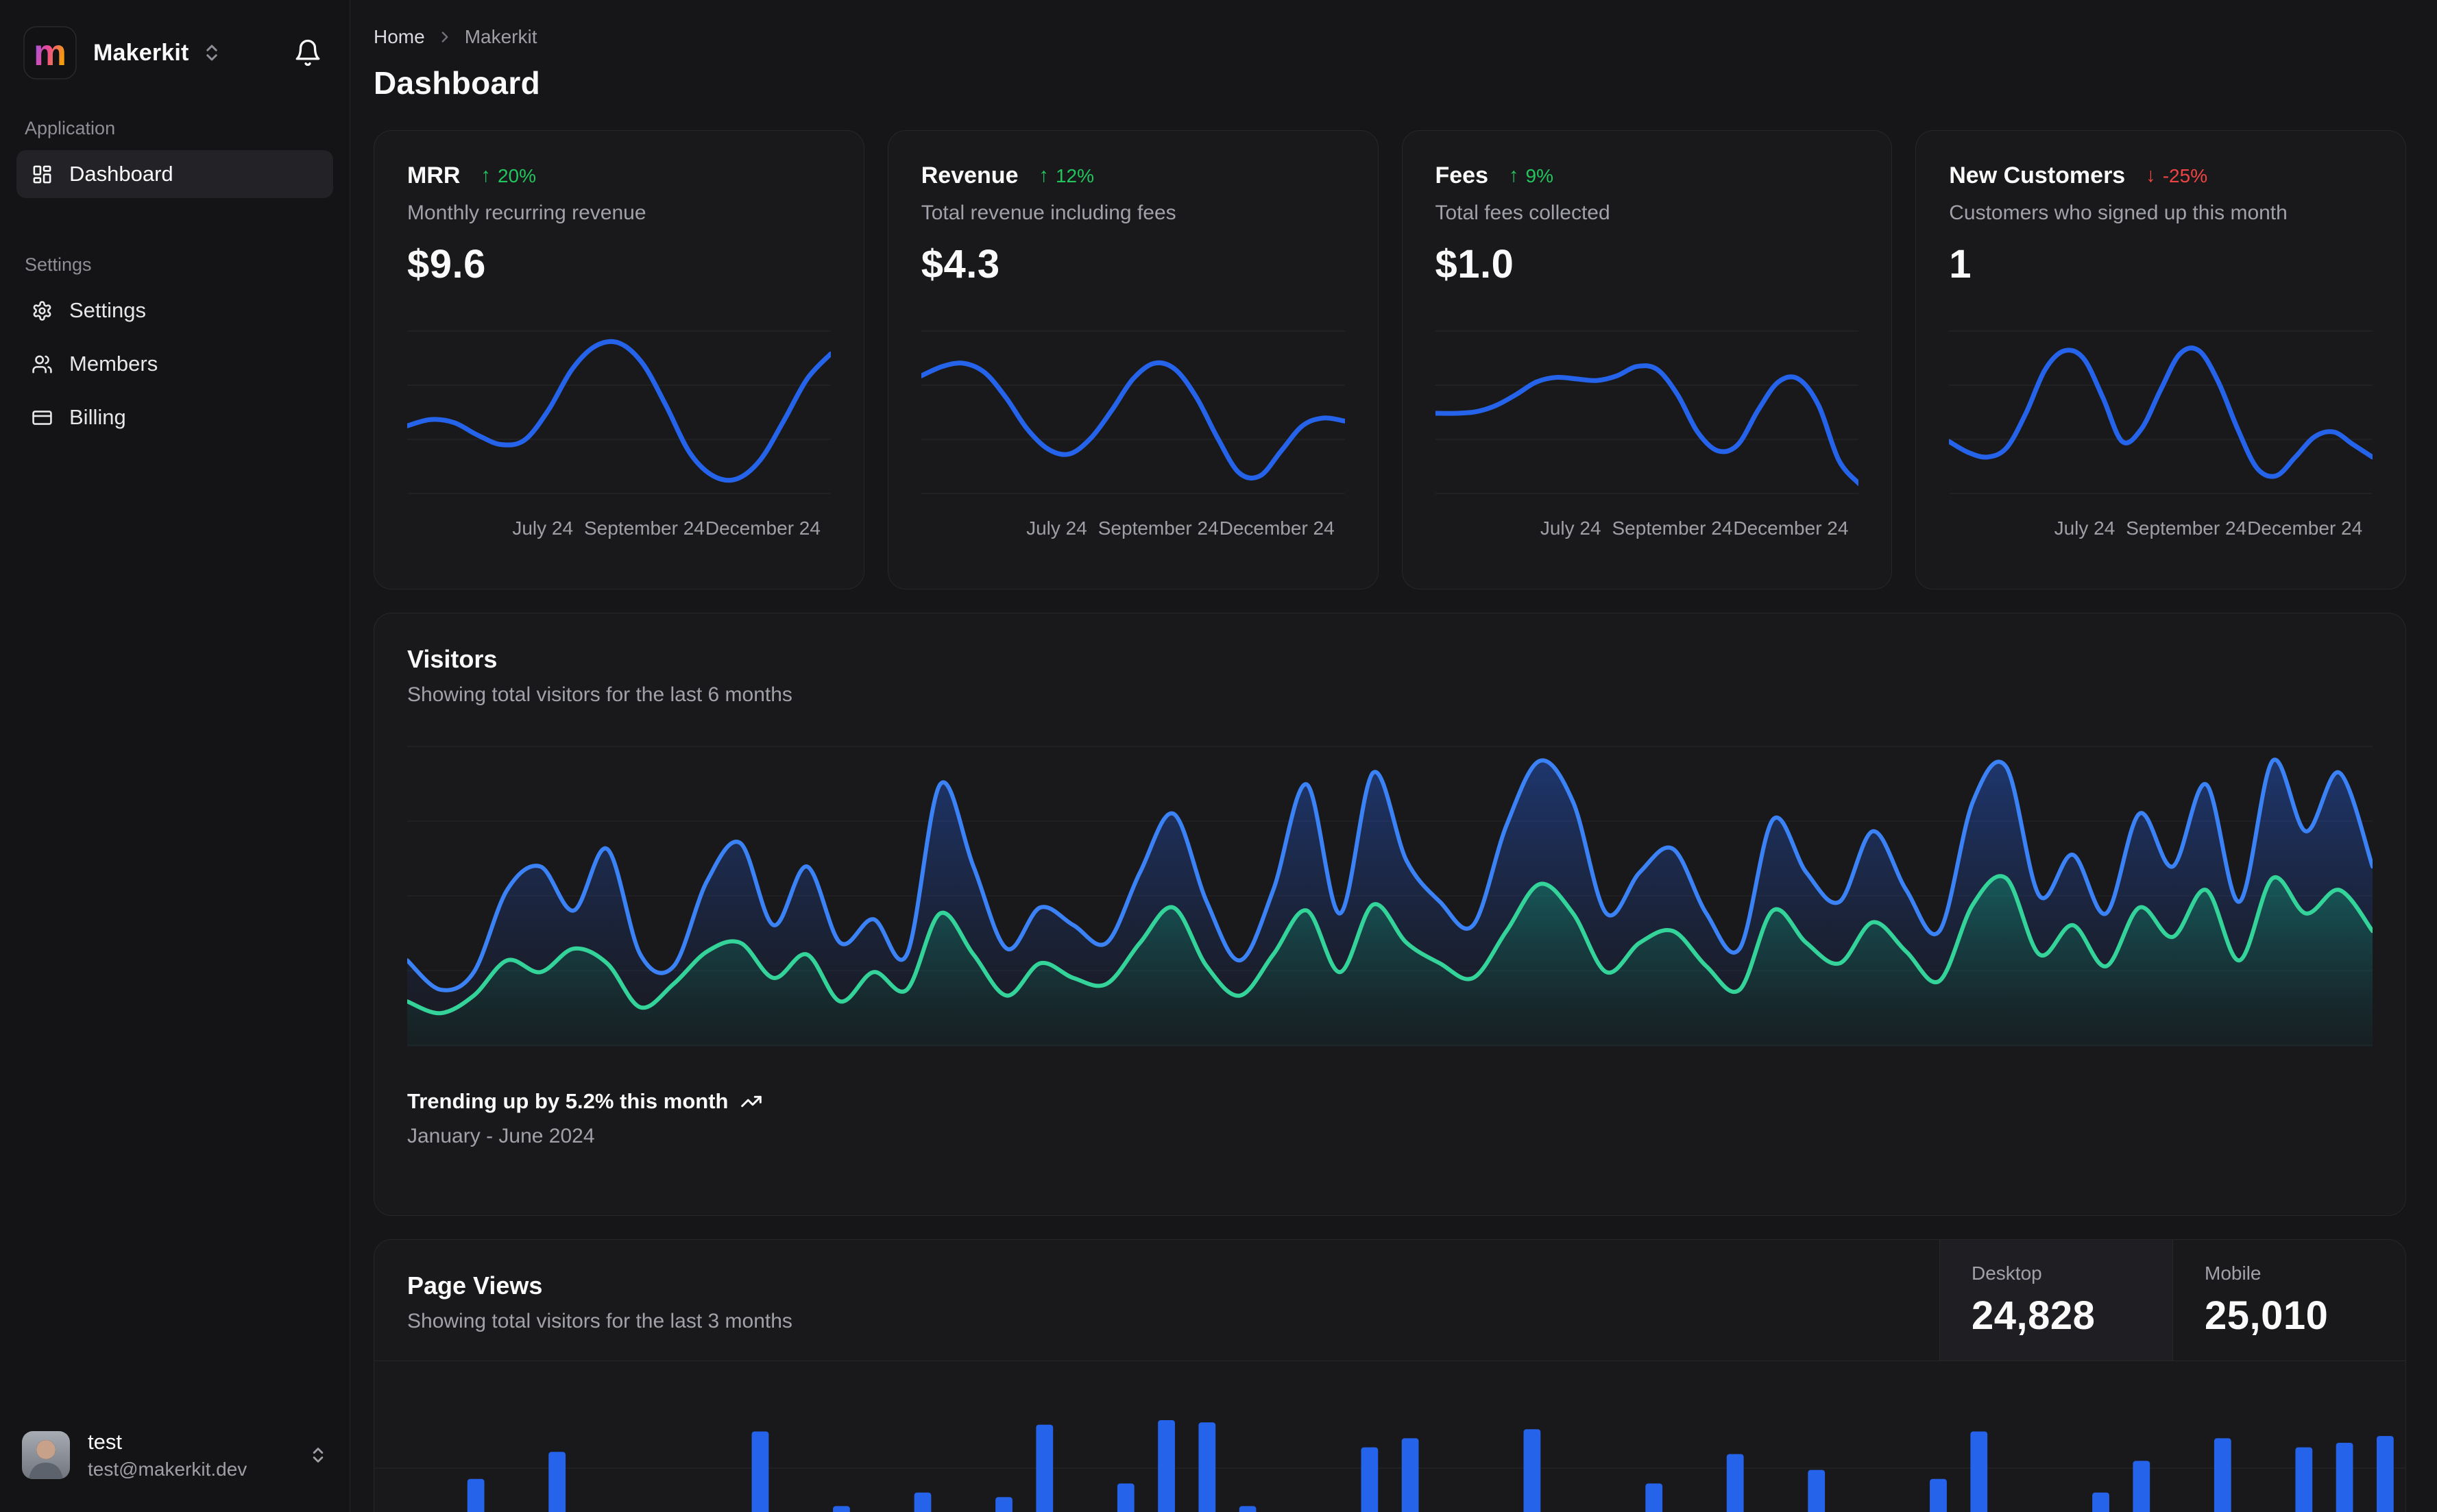  Describe the element at coordinates (46, 1455) in the screenshot. I see `user-avatar` at that location.